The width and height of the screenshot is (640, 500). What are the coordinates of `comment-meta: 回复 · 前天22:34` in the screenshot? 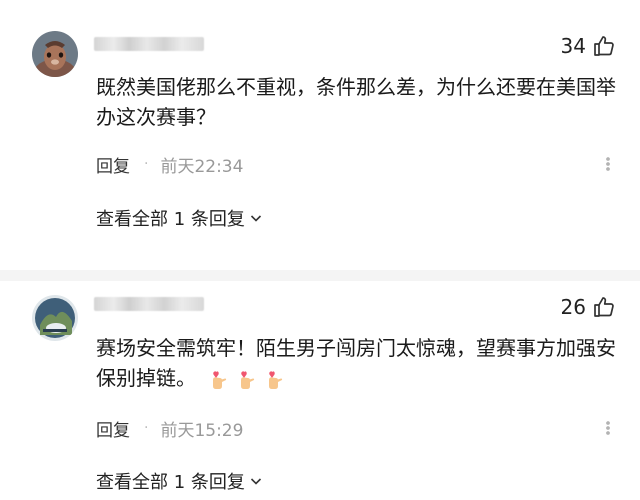 It's located at (356, 164).